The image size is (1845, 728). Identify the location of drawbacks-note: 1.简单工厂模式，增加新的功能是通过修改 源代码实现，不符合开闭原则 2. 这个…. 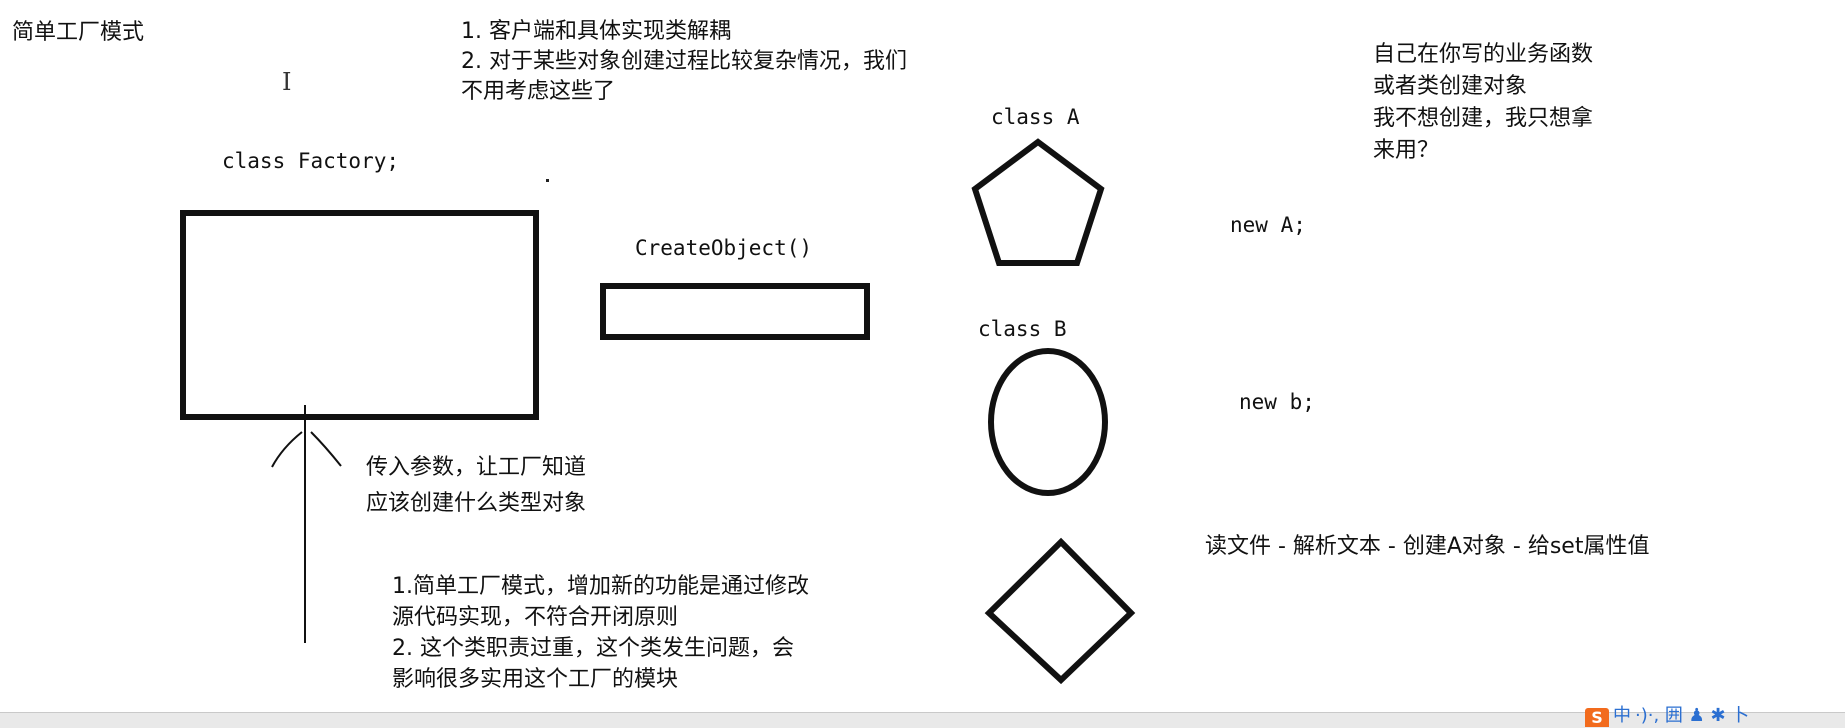
(600, 633).